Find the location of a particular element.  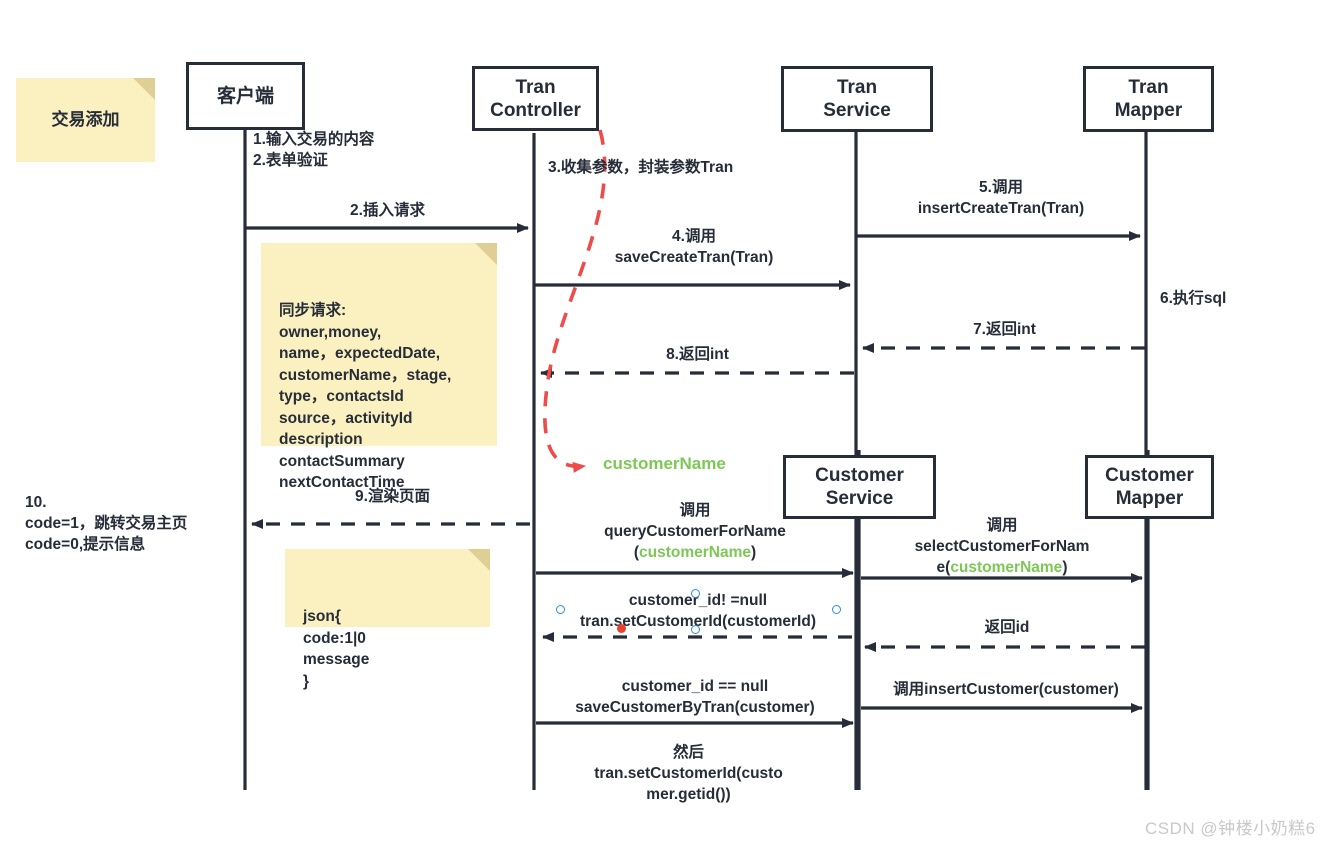

message-12-highlight: customerName is located at coordinates (1006, 567).